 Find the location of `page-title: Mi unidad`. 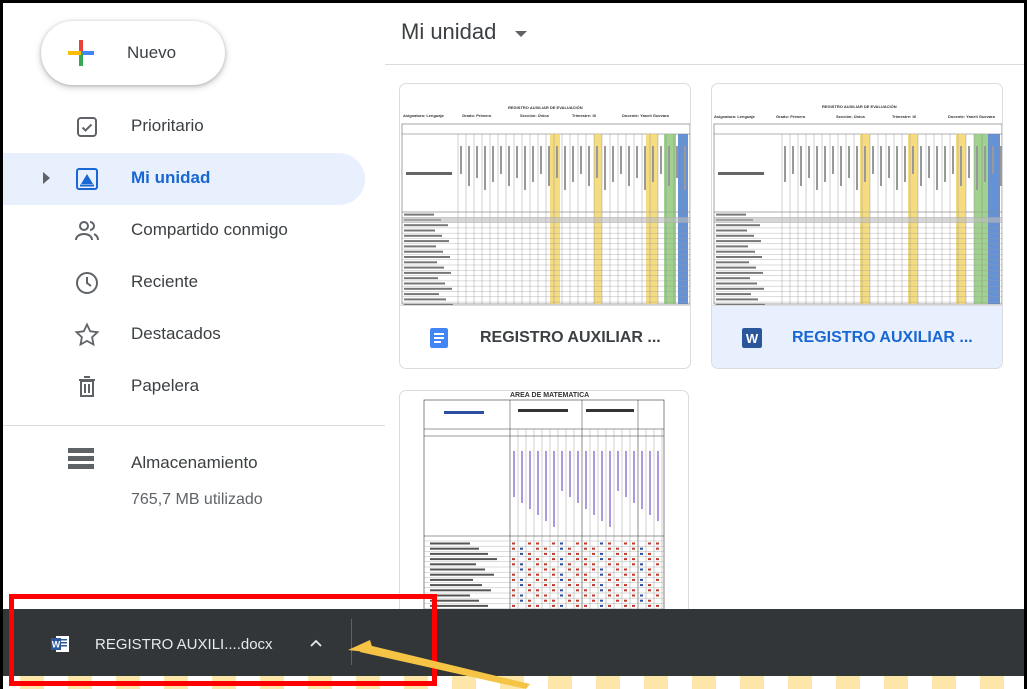

page-title: Mi unidad is located at coordinates (448, 32).